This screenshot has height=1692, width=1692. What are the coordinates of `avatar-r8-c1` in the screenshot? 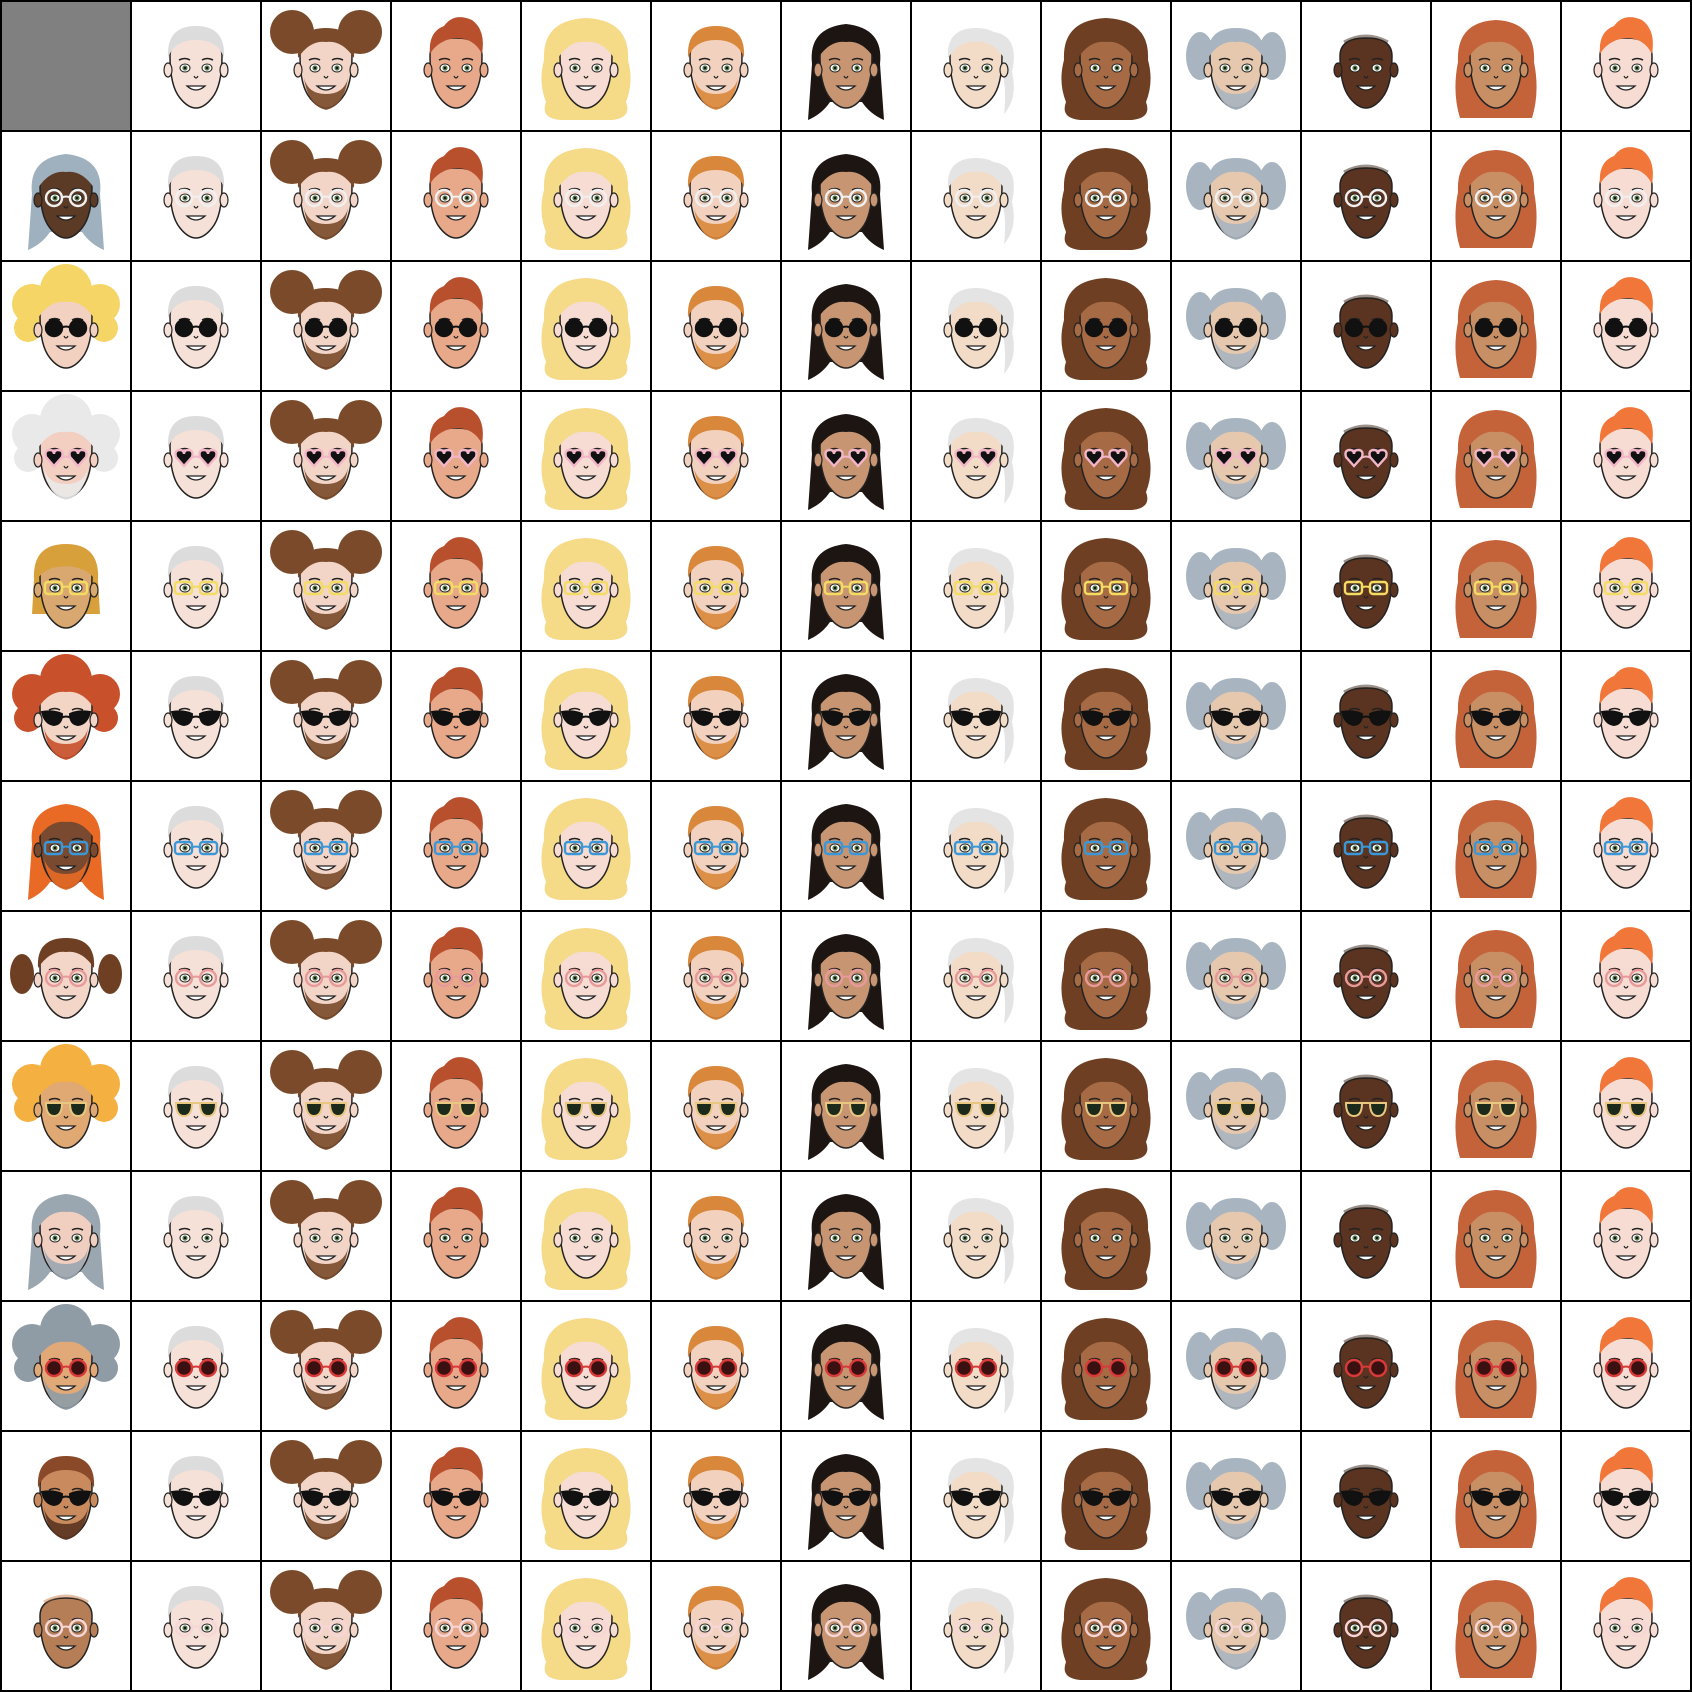 It's located at (196, 1106).